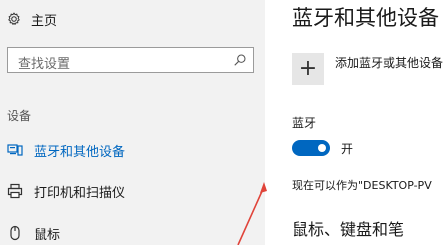  Describe the element at coordinates (132, 233) in the screenshot. I see `sidebar-item-mouse: 鼠标` at that location.